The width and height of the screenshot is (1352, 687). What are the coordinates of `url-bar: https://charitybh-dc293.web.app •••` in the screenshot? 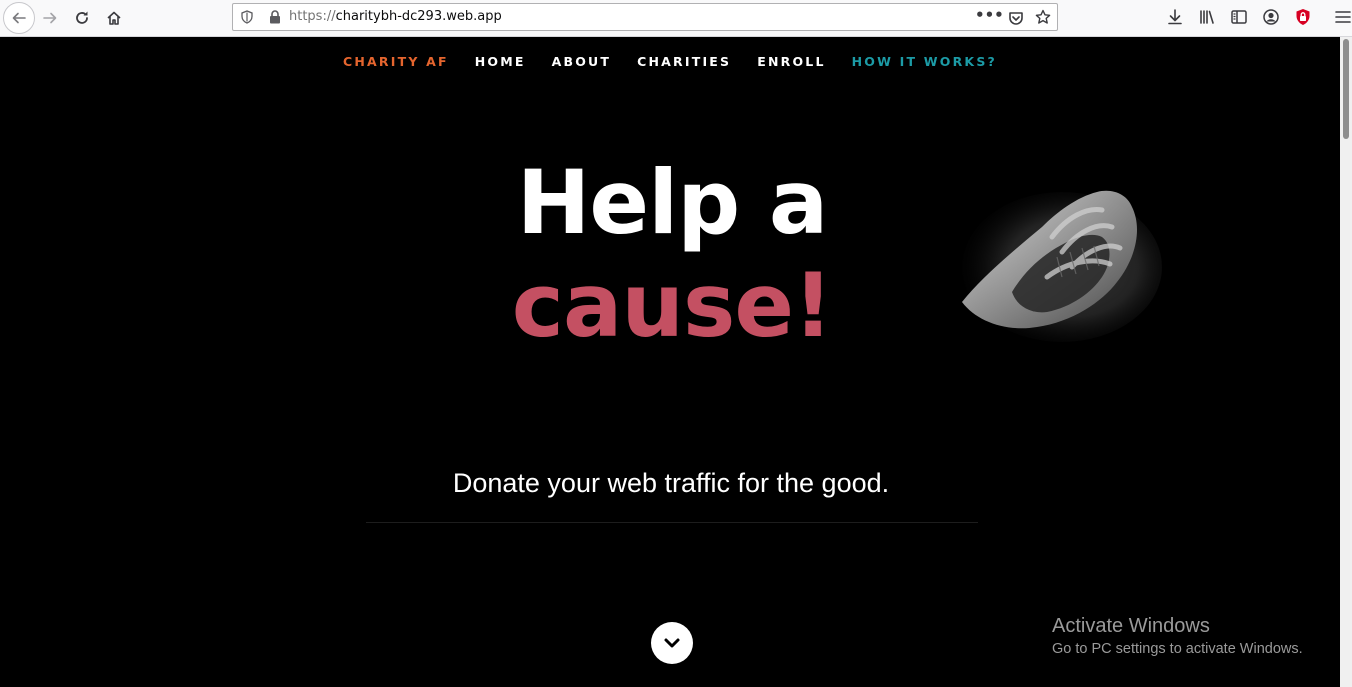 It's located at (645, 17).